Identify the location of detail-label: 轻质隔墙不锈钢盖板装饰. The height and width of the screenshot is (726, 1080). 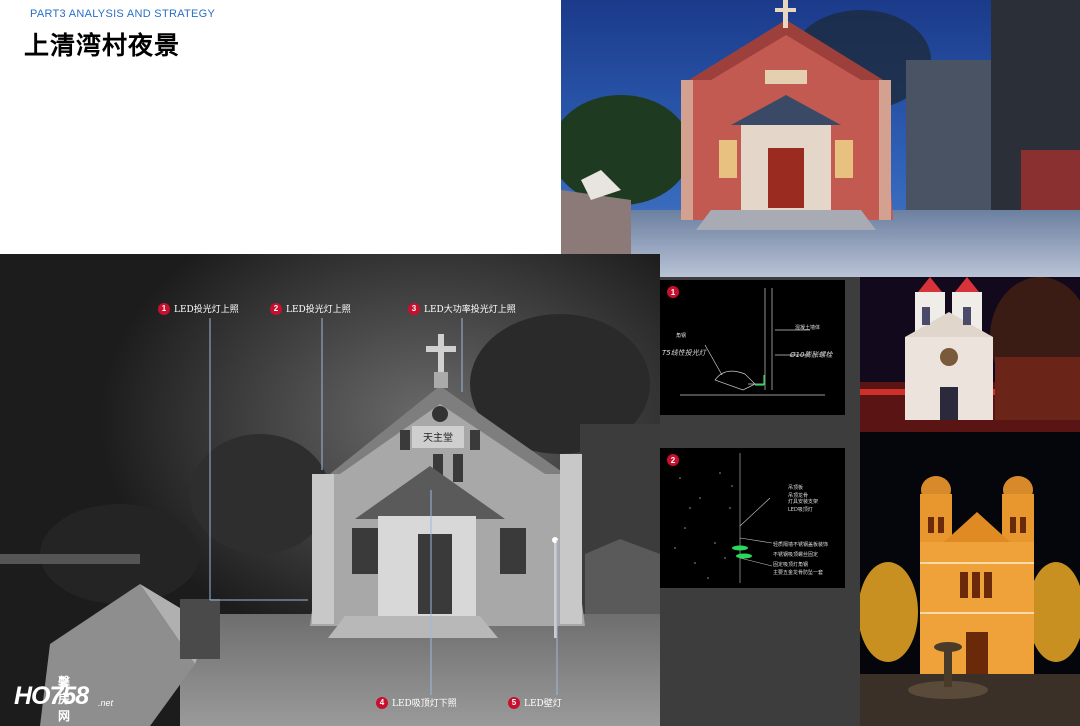
(801, 545).